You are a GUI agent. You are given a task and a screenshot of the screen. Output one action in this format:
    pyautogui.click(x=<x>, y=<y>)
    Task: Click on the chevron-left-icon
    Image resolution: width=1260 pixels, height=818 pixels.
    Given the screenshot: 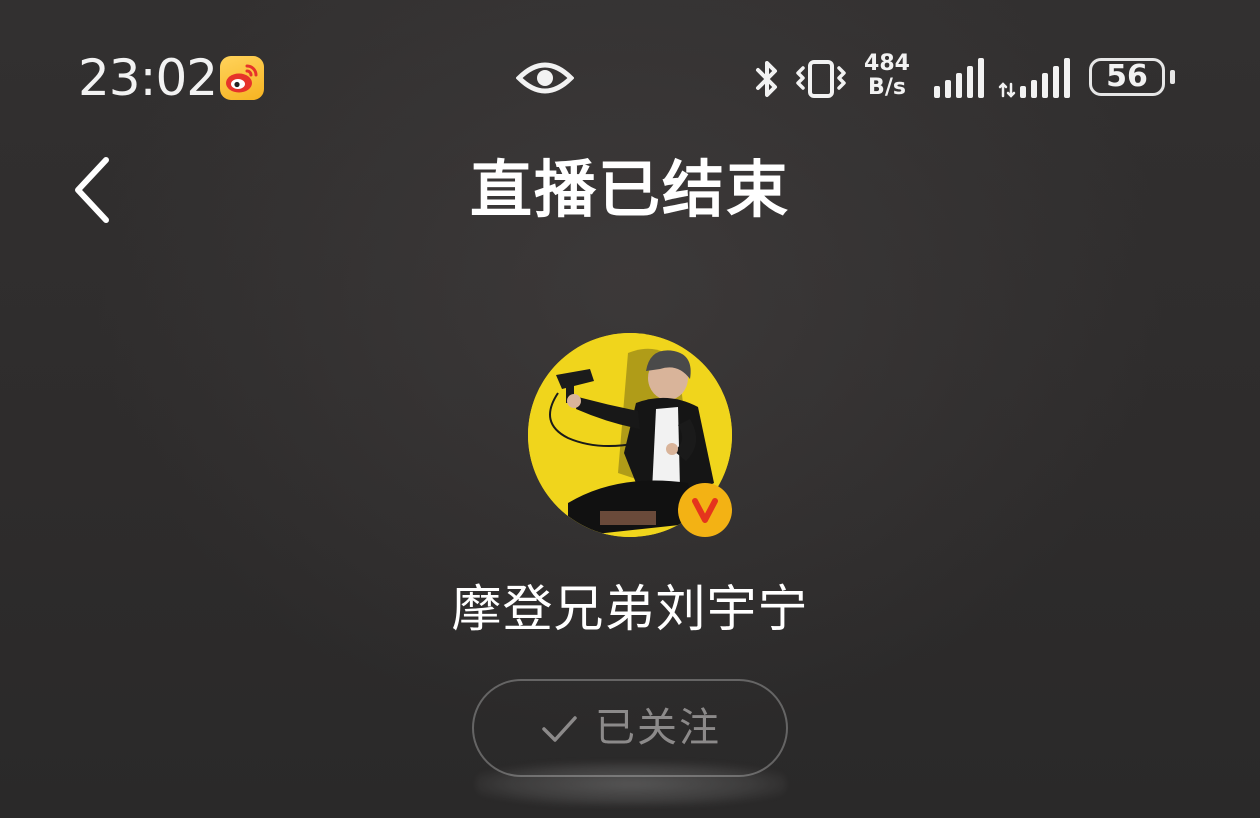 What is the action you would take?
    pyautogui.click(x=92, y=190)
    